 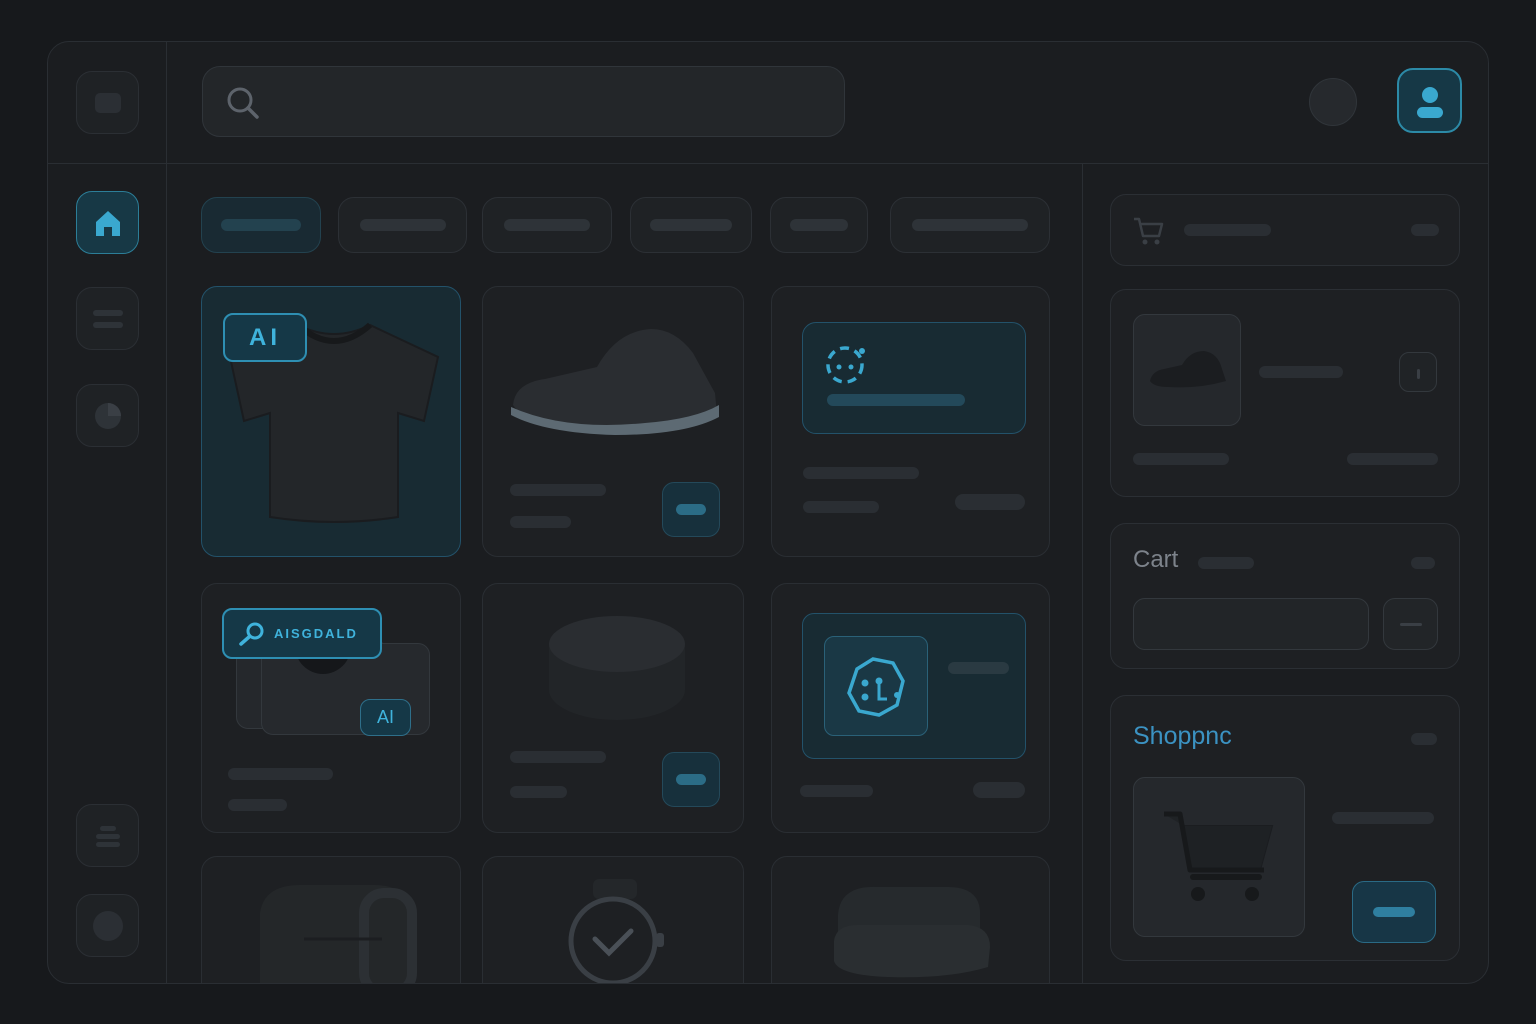 I want to click on cart-item-thumbnail, so click(x=1187, y=370).